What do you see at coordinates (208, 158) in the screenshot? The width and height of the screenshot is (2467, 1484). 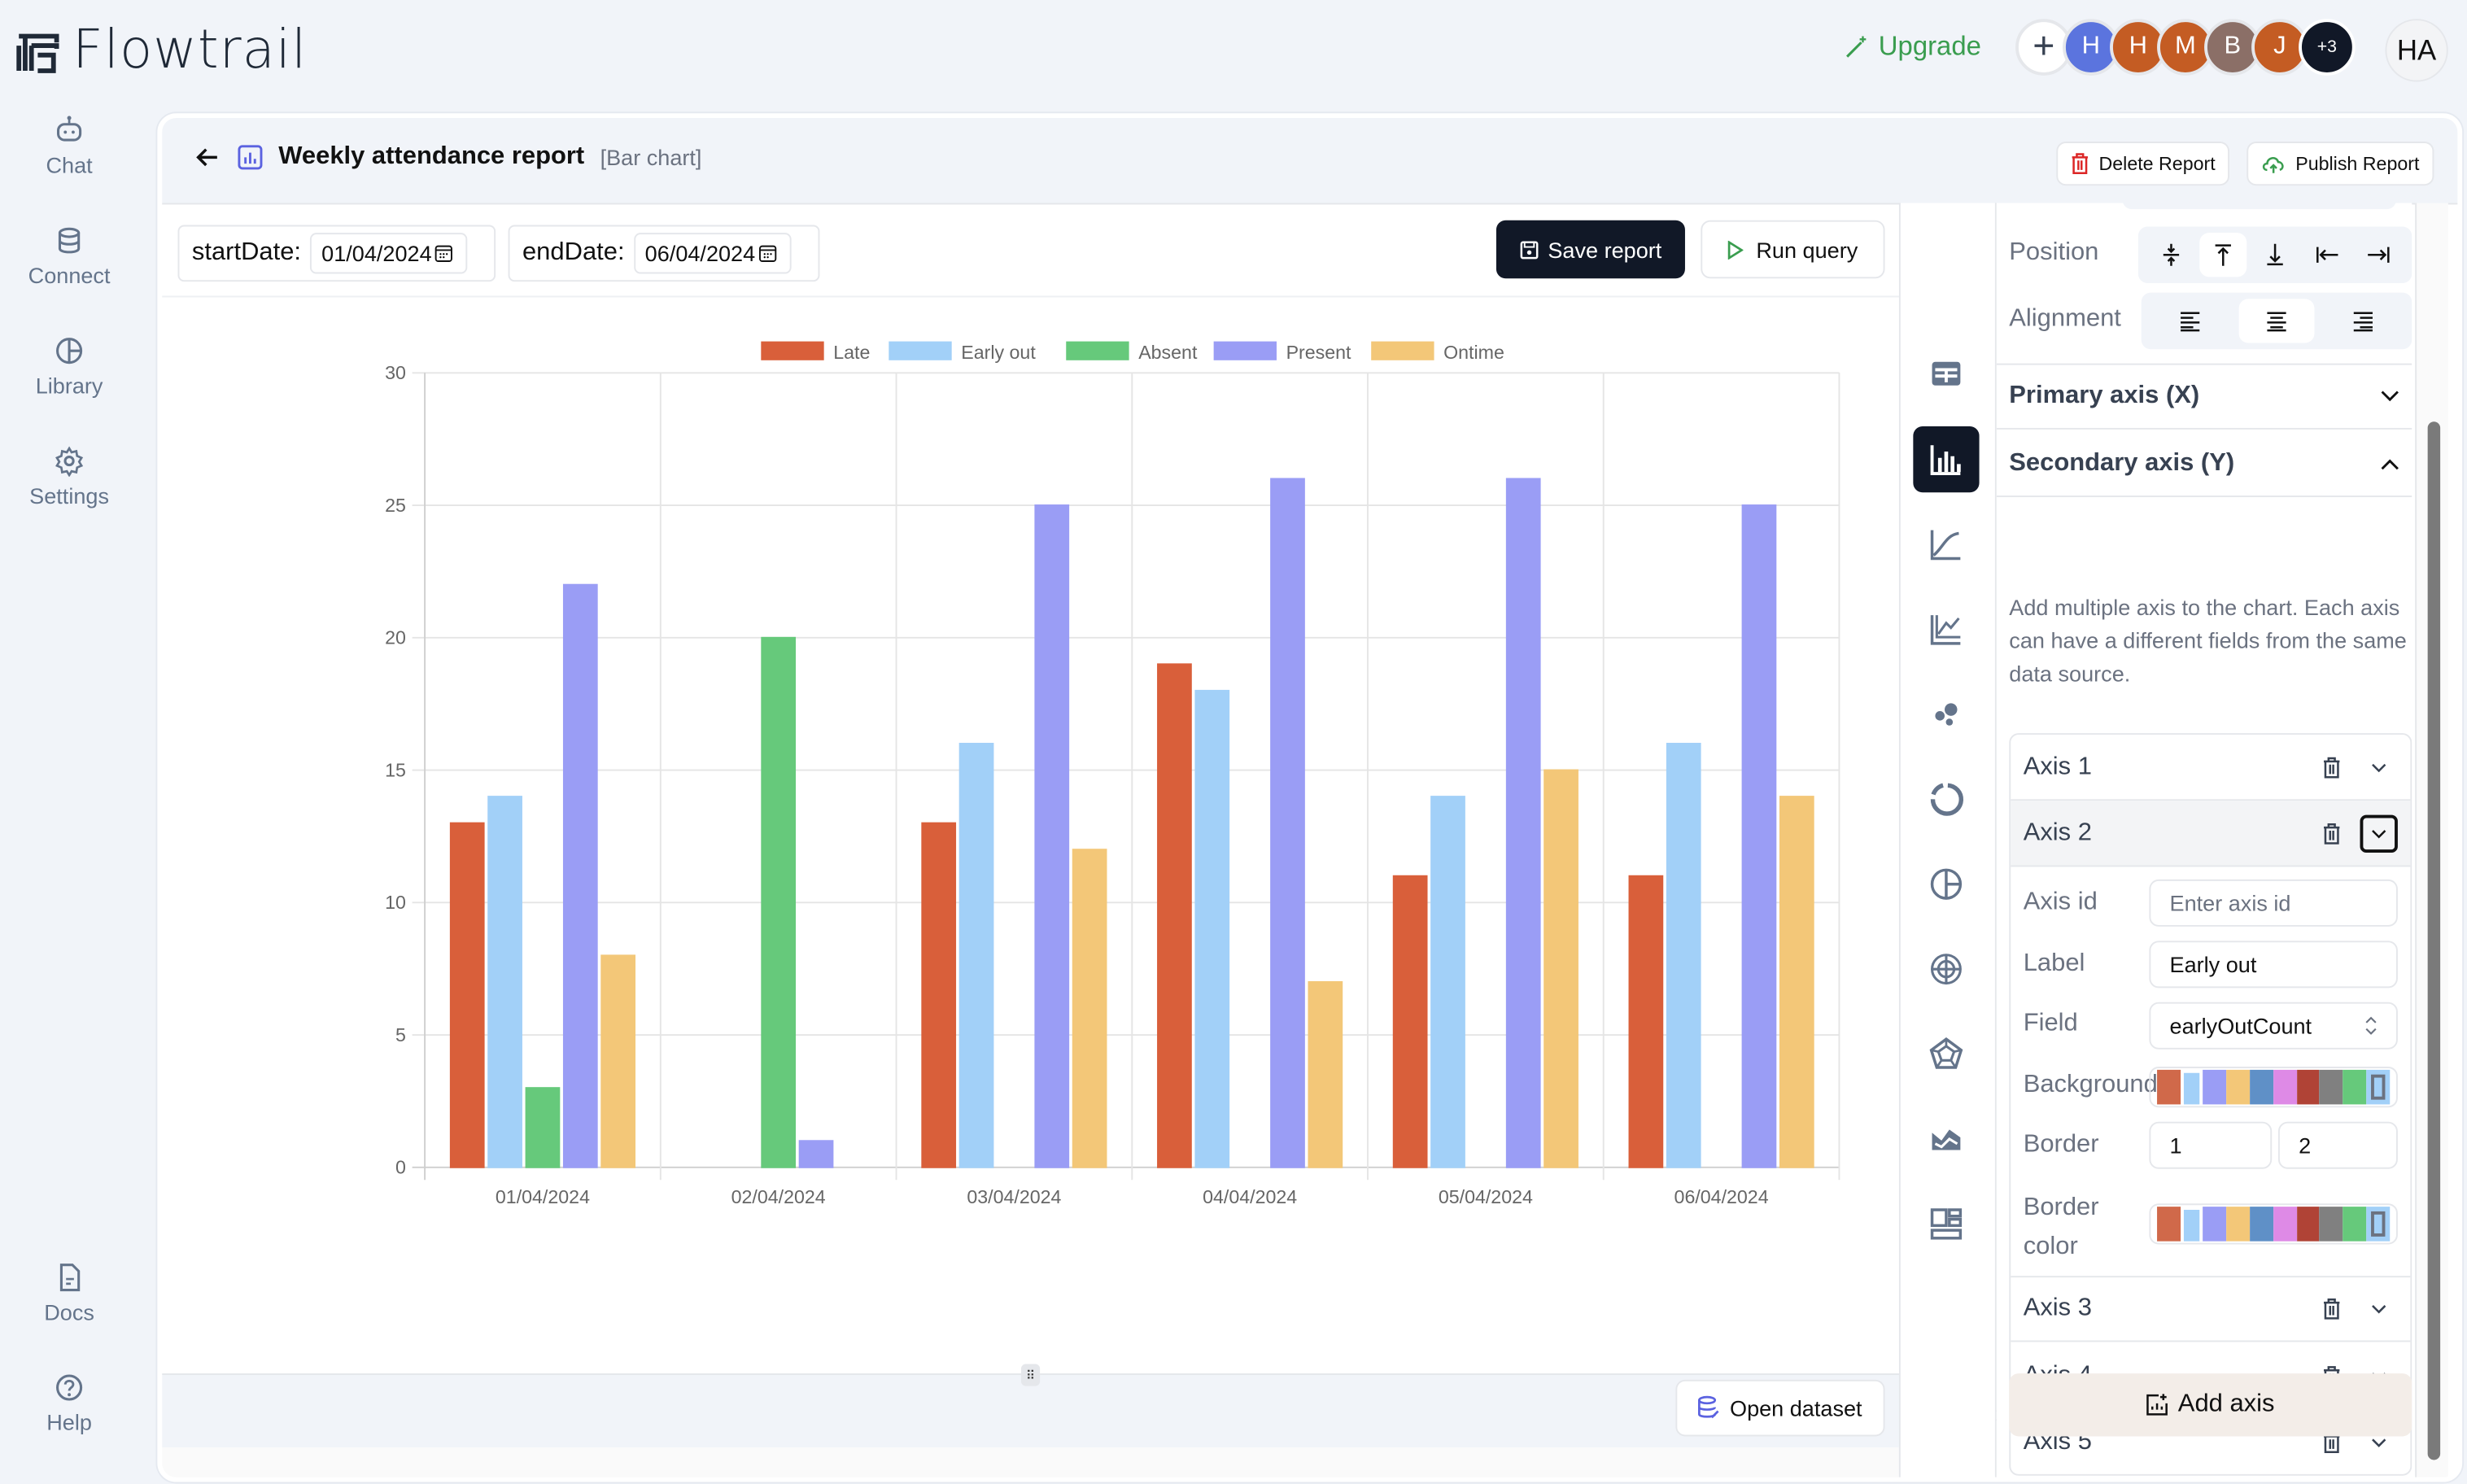 I see `back-arrow-icon` at bounding box center [208, 158].